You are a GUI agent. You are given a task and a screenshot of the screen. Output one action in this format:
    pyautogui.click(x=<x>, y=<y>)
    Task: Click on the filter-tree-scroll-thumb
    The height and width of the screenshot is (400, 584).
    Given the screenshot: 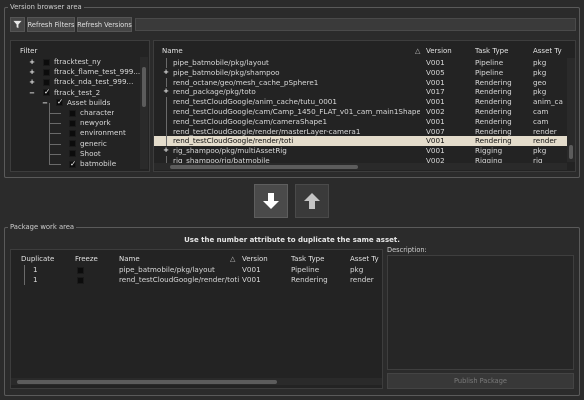 What is the action you would take?
    pyautogui.click(x=144, y=87)
    